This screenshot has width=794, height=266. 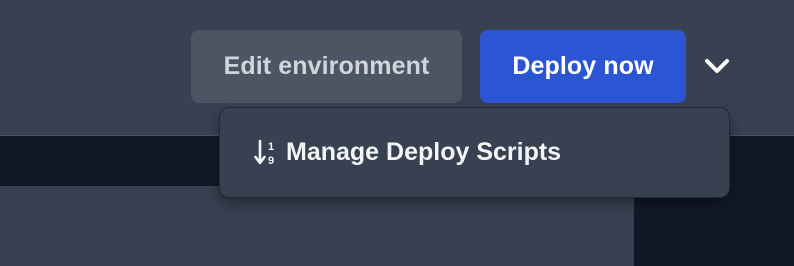 I want to click on chevron-down-icon, so click(x=717, y=66).